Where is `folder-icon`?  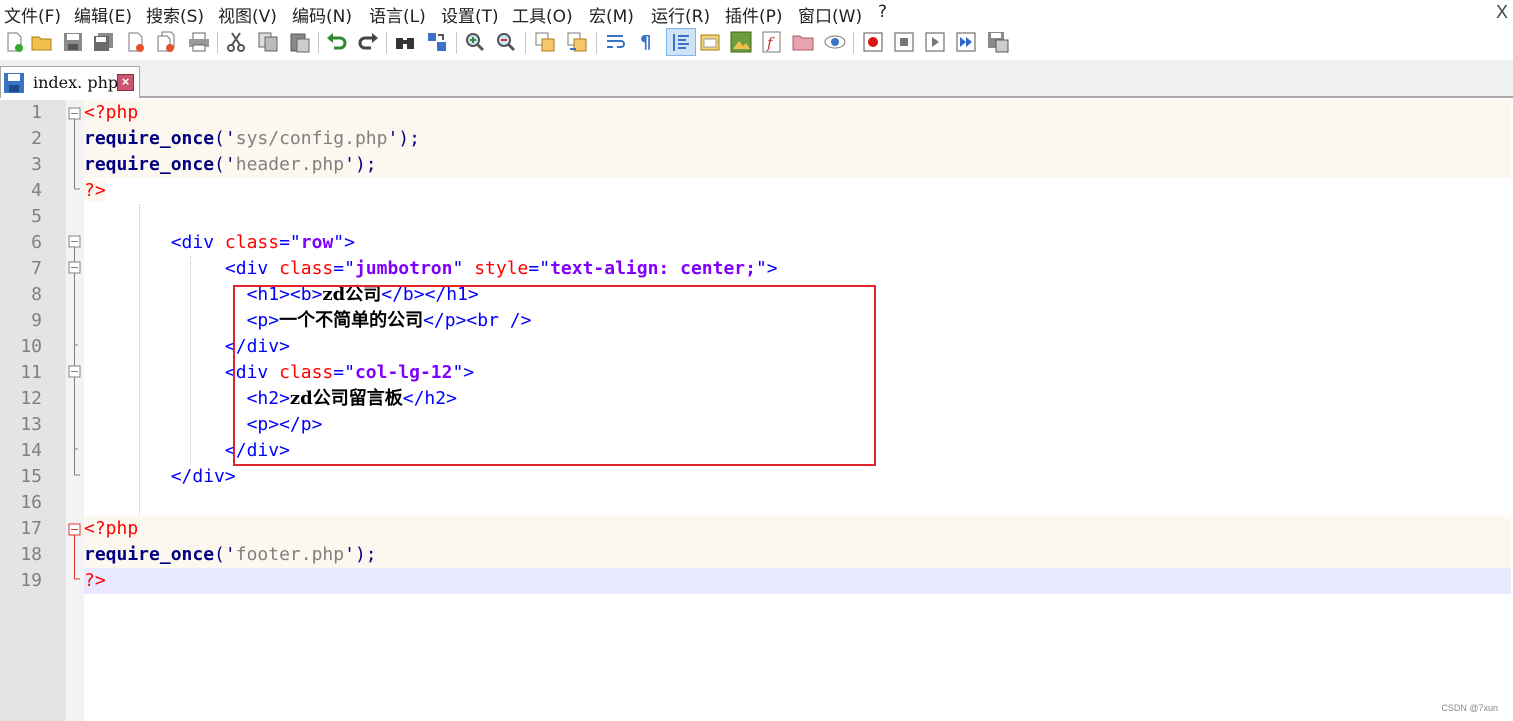 folder-icon is located at coordinates (803, 42).